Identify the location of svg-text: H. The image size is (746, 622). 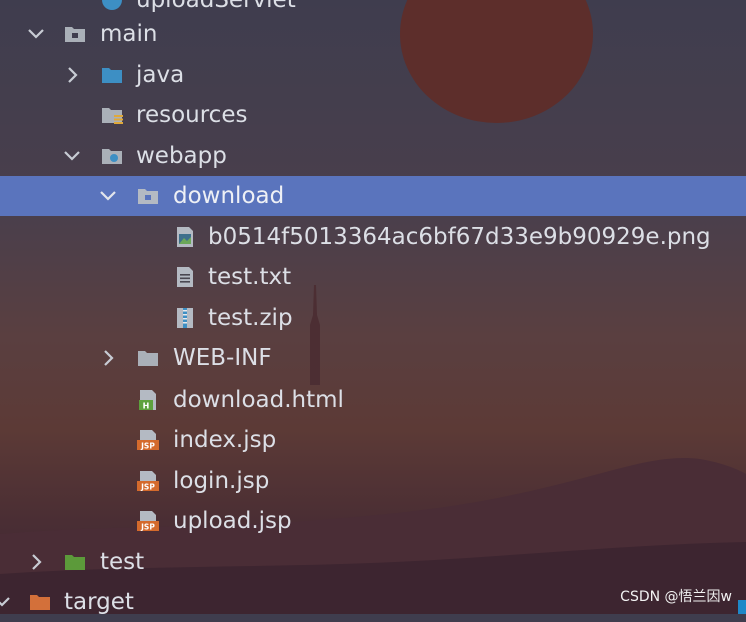
(146, 406).